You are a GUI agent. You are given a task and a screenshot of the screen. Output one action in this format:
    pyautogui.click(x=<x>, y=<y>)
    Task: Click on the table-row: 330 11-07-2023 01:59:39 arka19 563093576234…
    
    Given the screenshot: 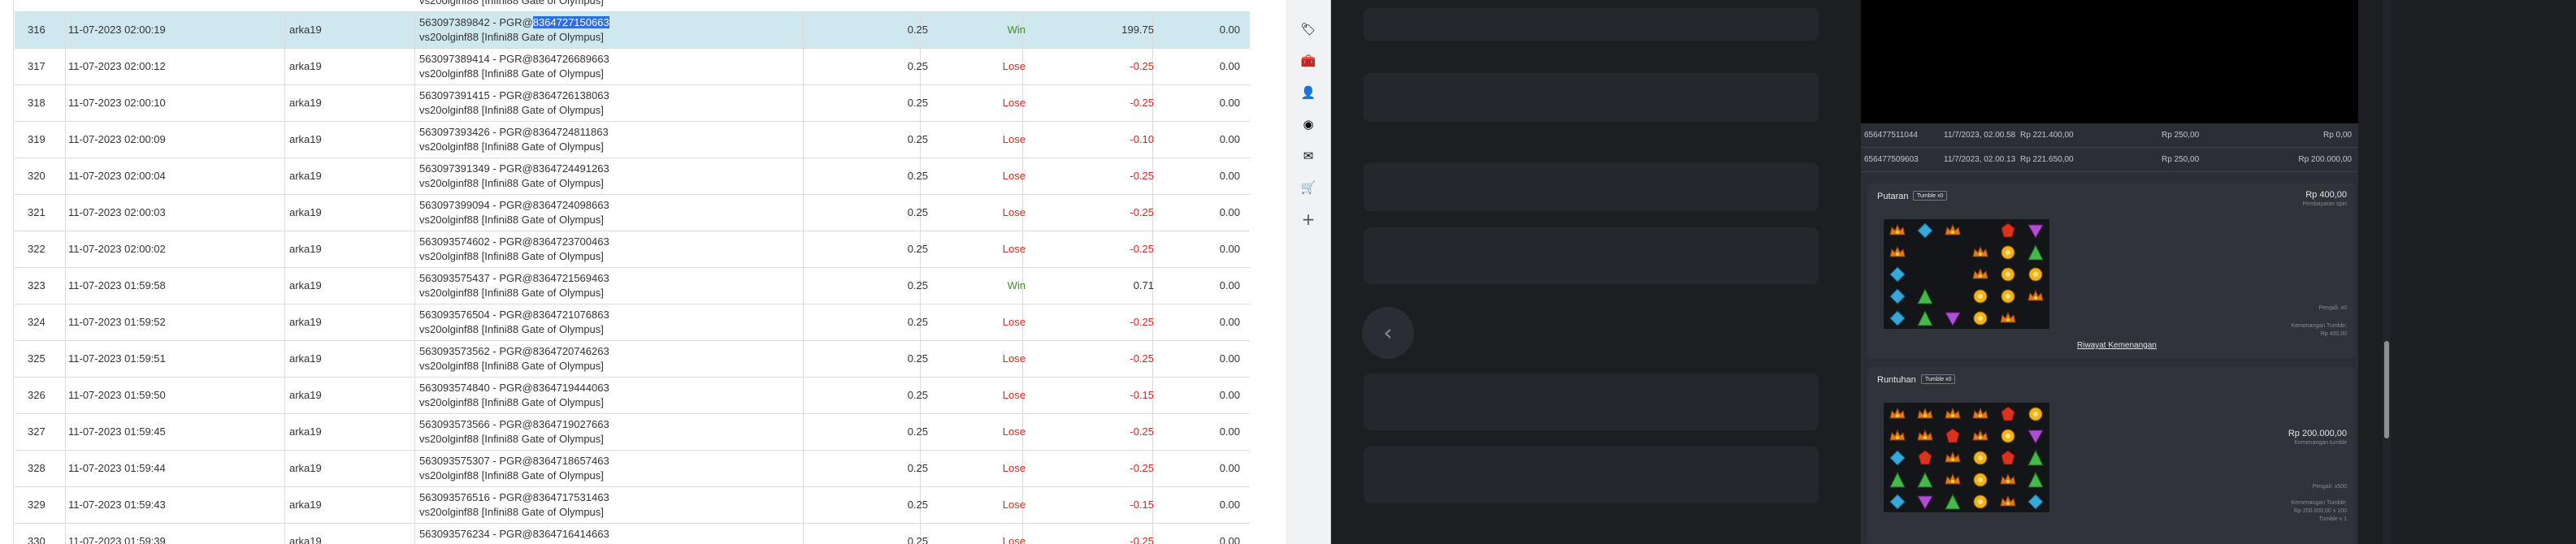 What is the action you would take?
    pyautogui.click(x=632, y=534)
    